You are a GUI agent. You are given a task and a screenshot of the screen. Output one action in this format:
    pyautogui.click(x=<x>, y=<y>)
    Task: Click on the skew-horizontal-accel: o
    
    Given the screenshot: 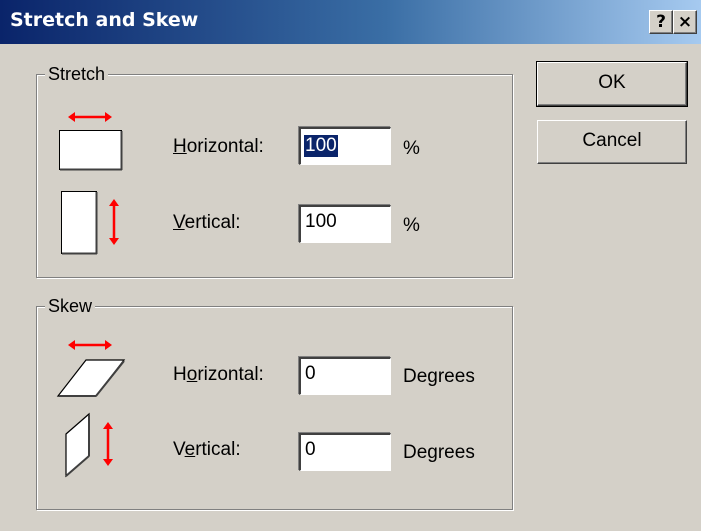 What is the action you would take?
    pyautogui.click(x=192, y=374)
    